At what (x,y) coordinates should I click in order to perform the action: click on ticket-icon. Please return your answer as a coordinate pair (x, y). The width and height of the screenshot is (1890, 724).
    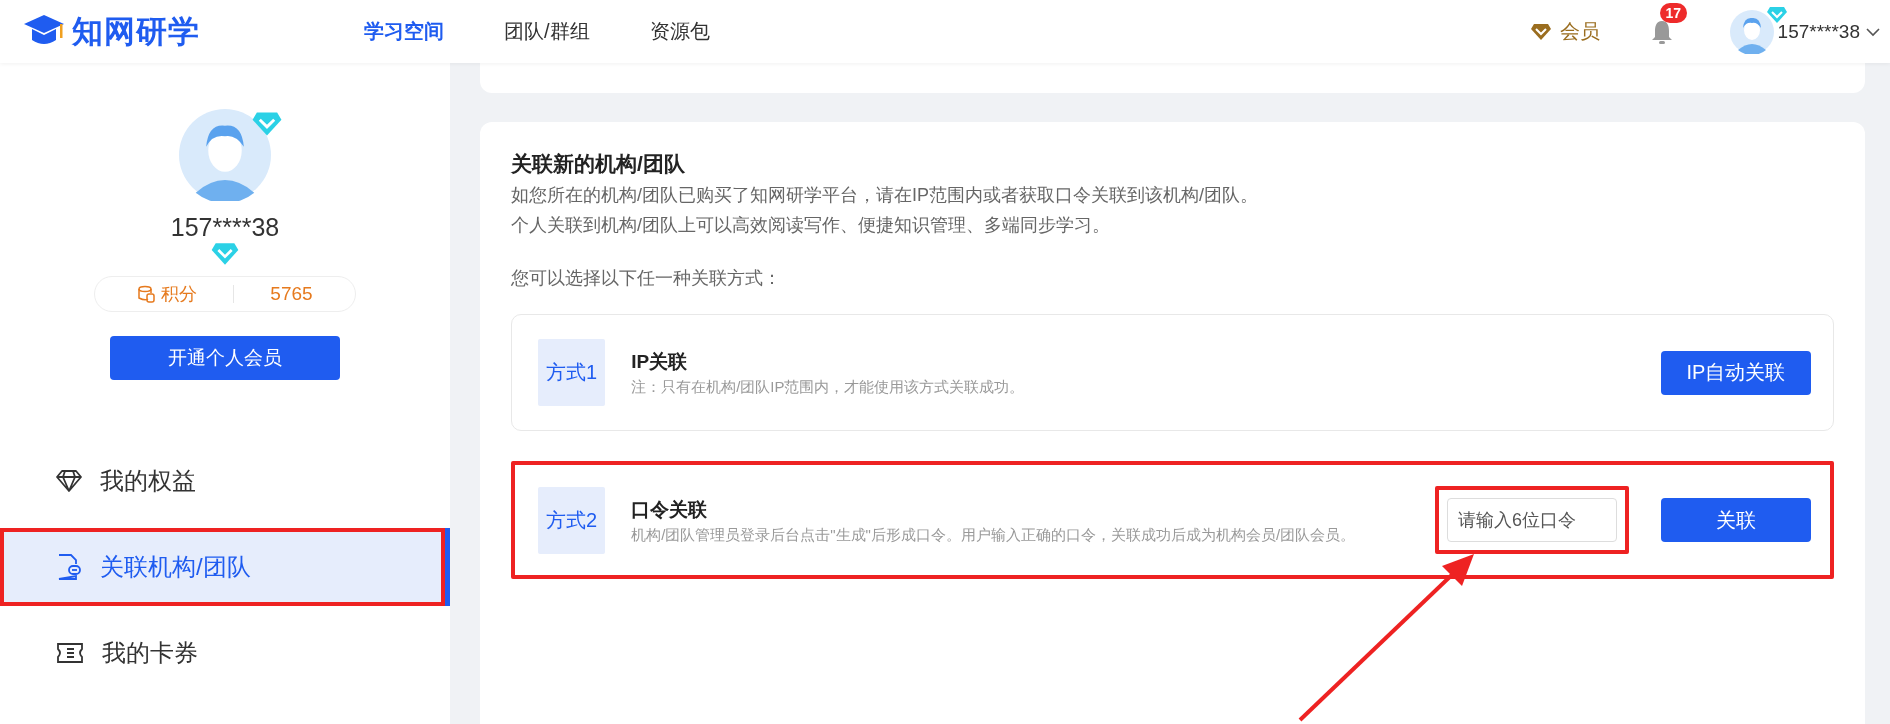
    Looking at the image, I should click on (70, 653).